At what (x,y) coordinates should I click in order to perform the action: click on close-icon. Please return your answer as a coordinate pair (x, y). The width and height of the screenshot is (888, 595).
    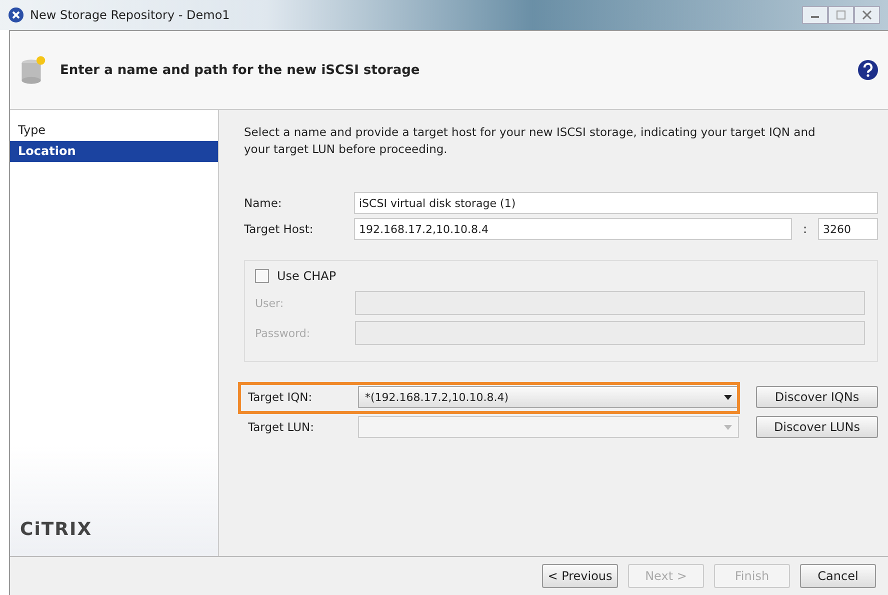
    Looking at the image, I should click on (867, 15).